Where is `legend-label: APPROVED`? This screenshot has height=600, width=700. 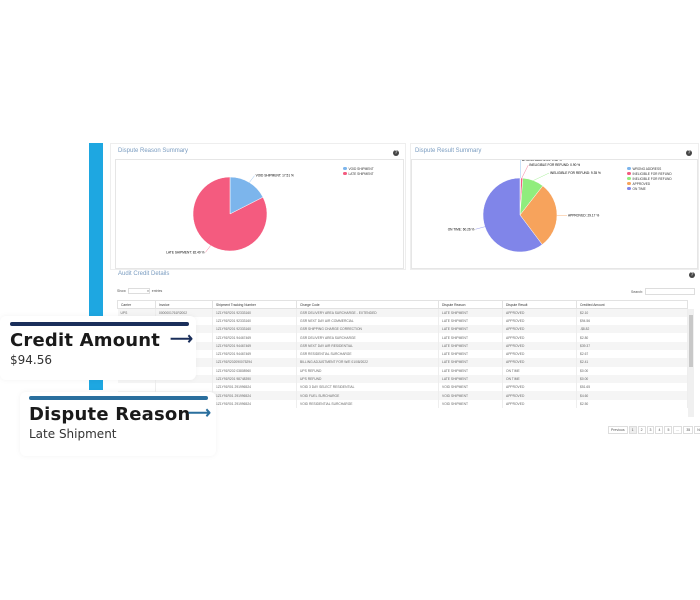
legend-label: APPROVED is located at coordinates (641, 183).